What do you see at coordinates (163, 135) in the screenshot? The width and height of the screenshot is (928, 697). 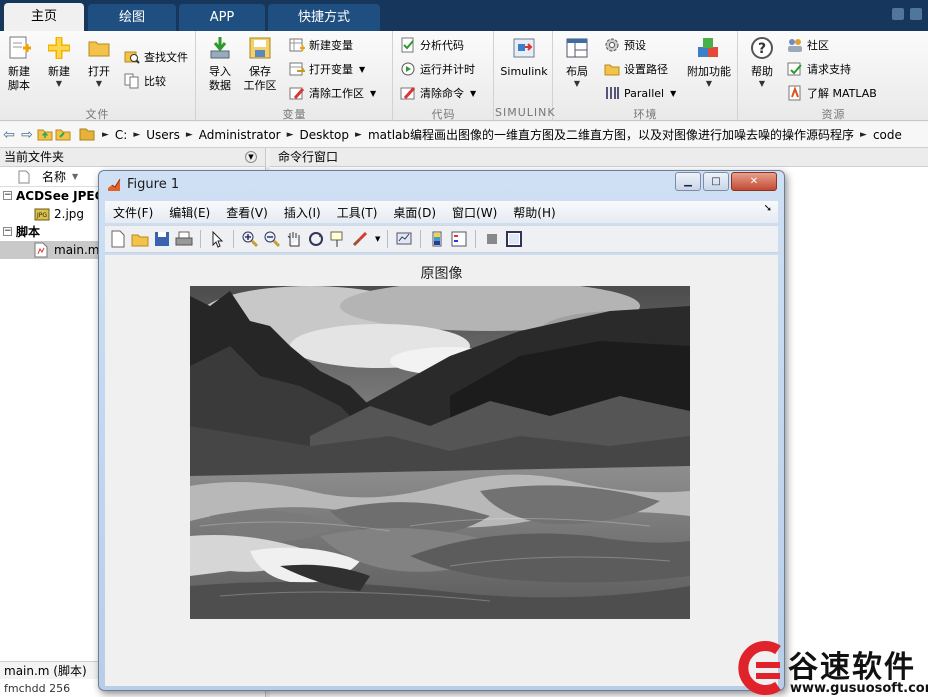 I see `breadcrumb-item: Users` at bounding box center [163, 135].